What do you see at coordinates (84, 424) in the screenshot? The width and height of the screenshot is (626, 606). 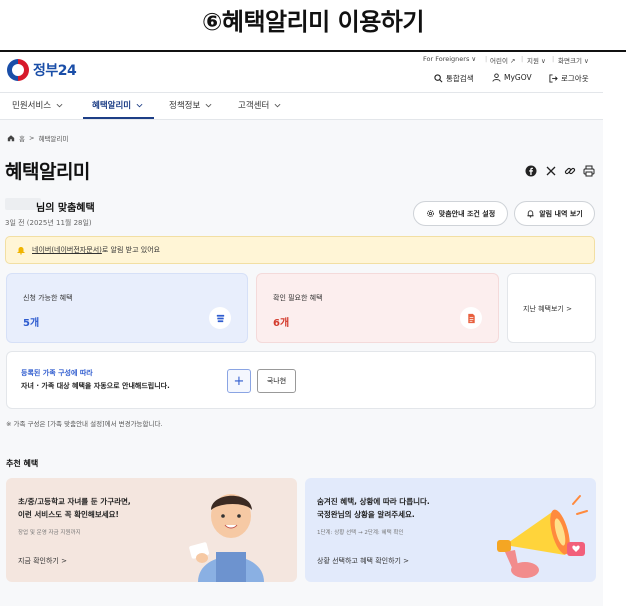 I see `family-note: ※ 가족 구성은 [가족 맞춤안내 설정]에서 변경가능합니다.` at bounding box center [84, 424].